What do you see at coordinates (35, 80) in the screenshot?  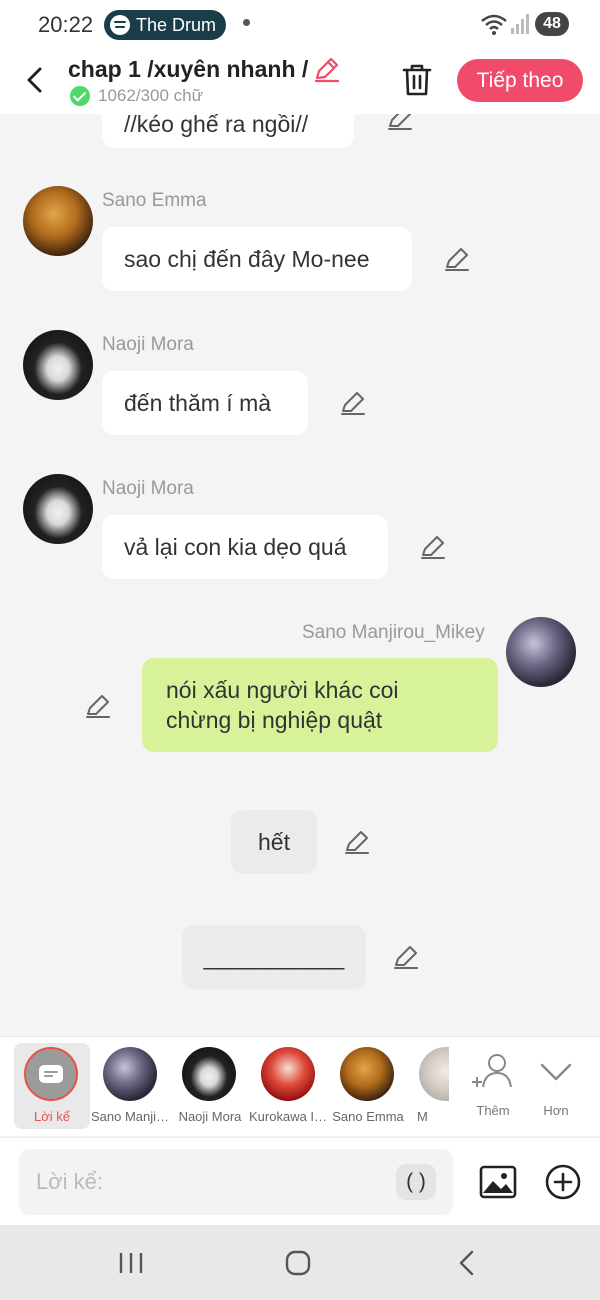 I see `back-arrow-icon` at bounding box center [35, 80].